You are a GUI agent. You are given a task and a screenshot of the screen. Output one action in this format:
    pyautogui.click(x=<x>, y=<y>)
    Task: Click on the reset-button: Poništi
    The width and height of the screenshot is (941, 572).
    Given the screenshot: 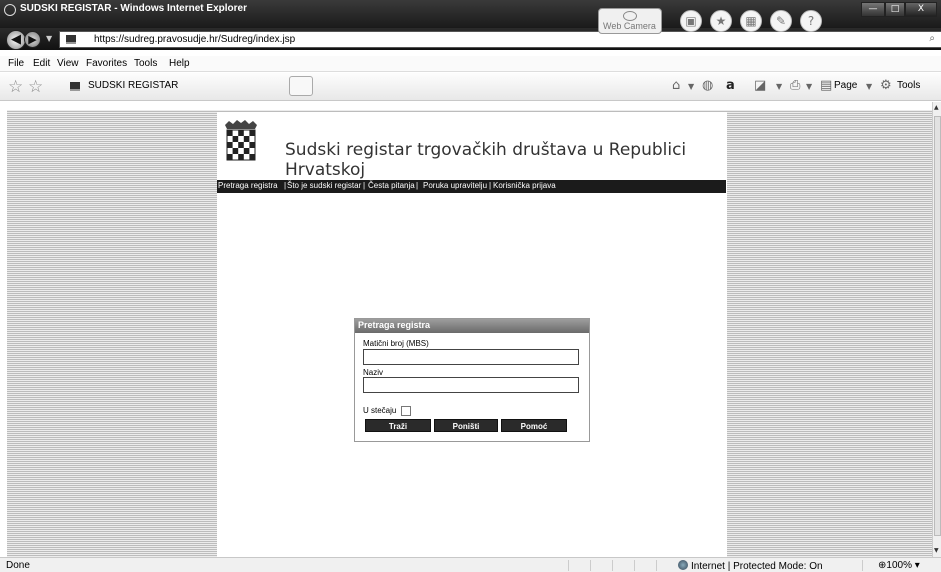 What is the action you would take?
    pyautogui.click(x=466, y=425)
    